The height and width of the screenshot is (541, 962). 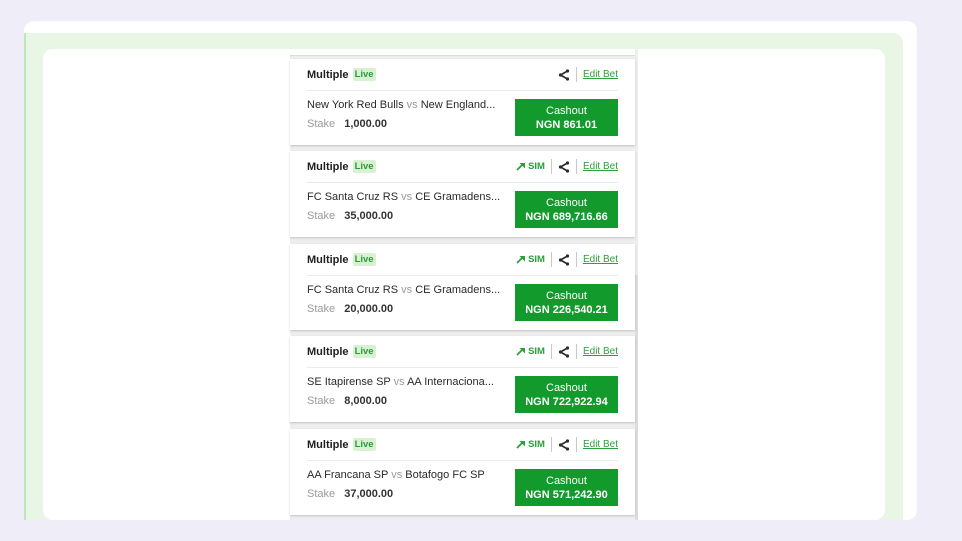 What do you see at coordinates (366, 124) in the screenshot?
I see `stake-value: 1,000.00` at bounding box center [366, 124].